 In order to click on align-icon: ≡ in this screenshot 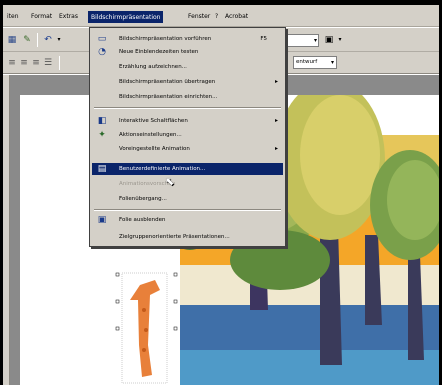, I will do `click(12, 63)`.